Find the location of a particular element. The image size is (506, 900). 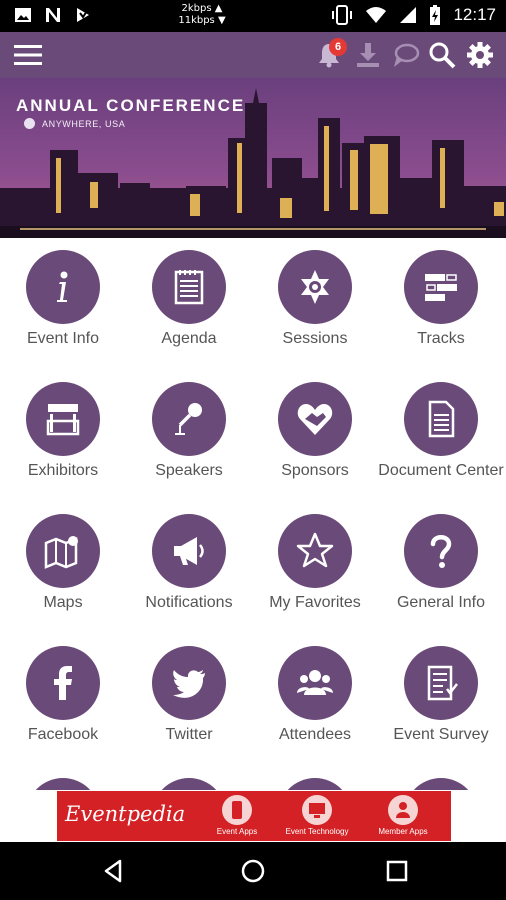

app-toolbar: 6 is located at coordinates (253, 55).